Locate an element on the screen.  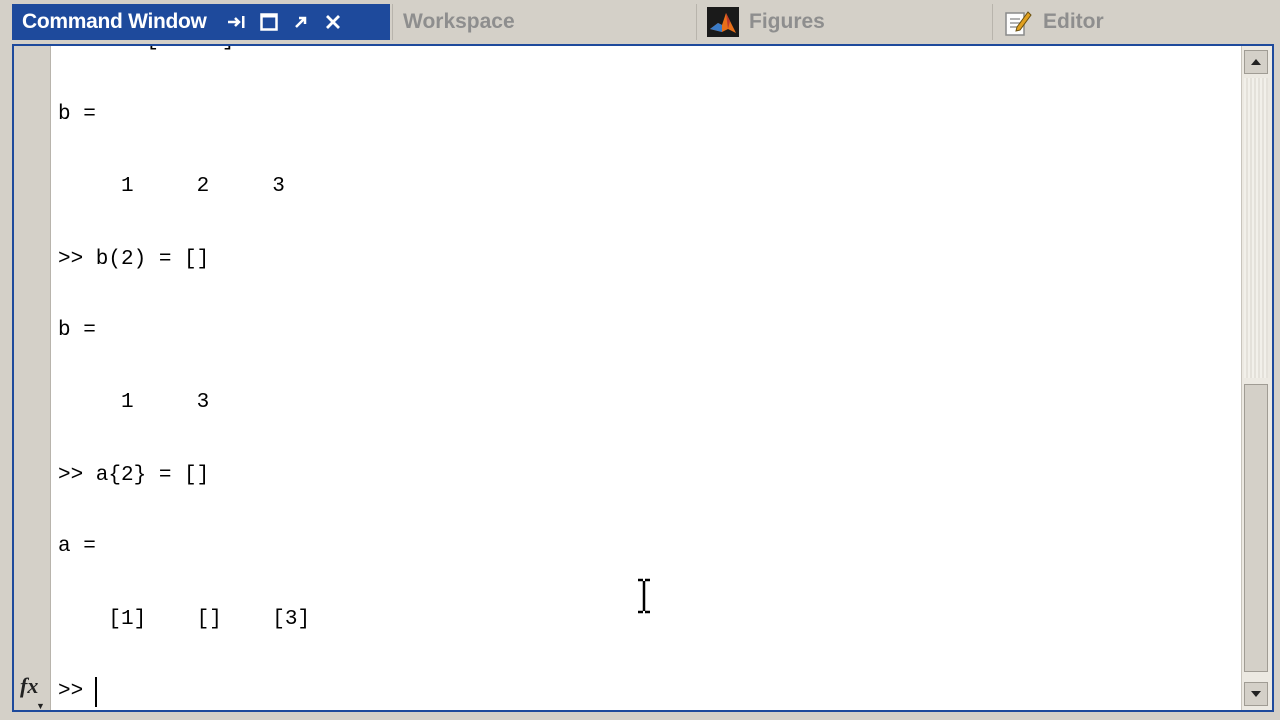
undock-icon is located at coordinates (301, 22).